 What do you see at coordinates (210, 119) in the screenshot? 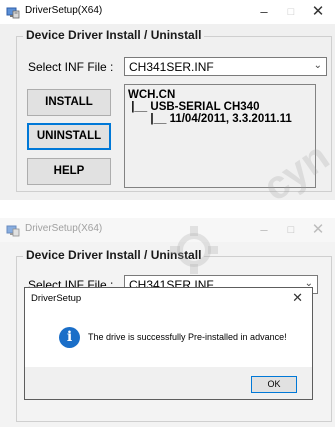
I see `info-line-version: |__ 11/04/2011, 3.3.2011.11` at bounding box center [210, 119].